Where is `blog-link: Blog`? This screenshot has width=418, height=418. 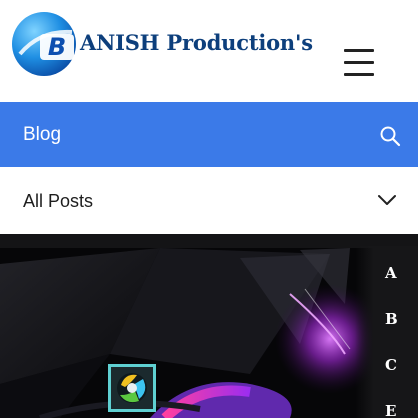 blog-link: Blog is located at coordinates (42, 135).